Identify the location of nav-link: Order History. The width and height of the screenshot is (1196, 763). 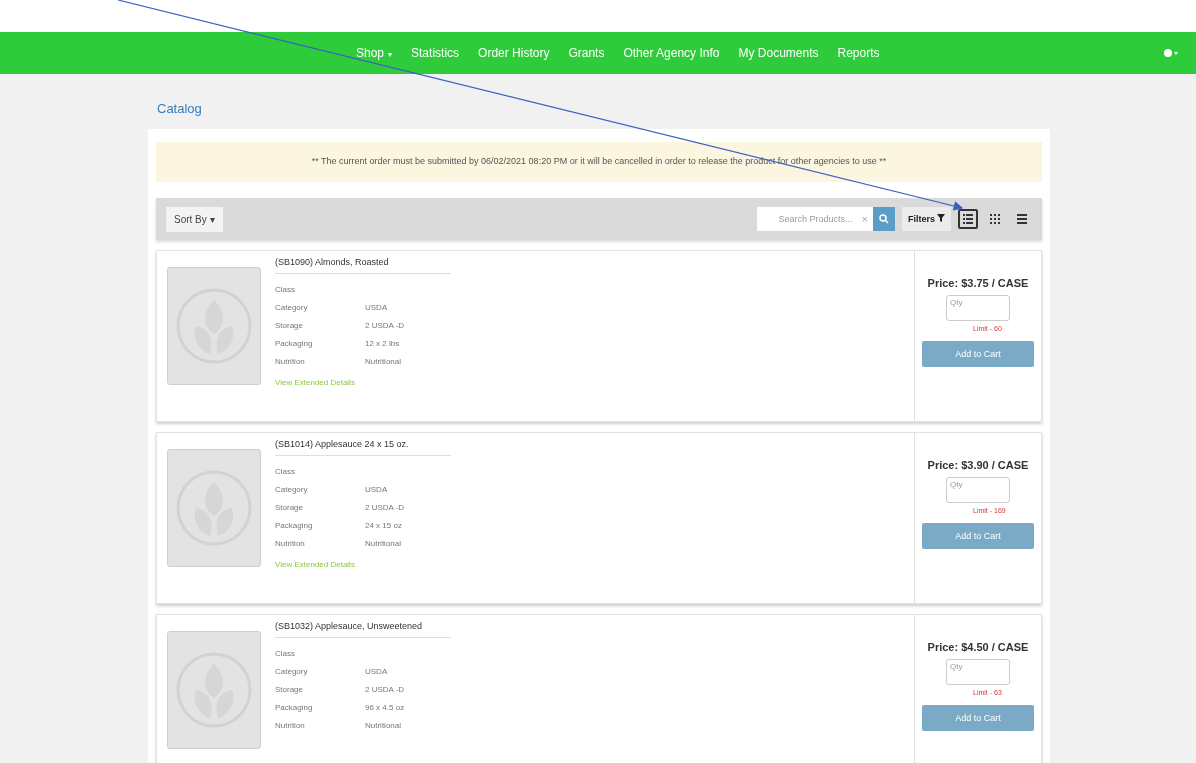
(514, 53).